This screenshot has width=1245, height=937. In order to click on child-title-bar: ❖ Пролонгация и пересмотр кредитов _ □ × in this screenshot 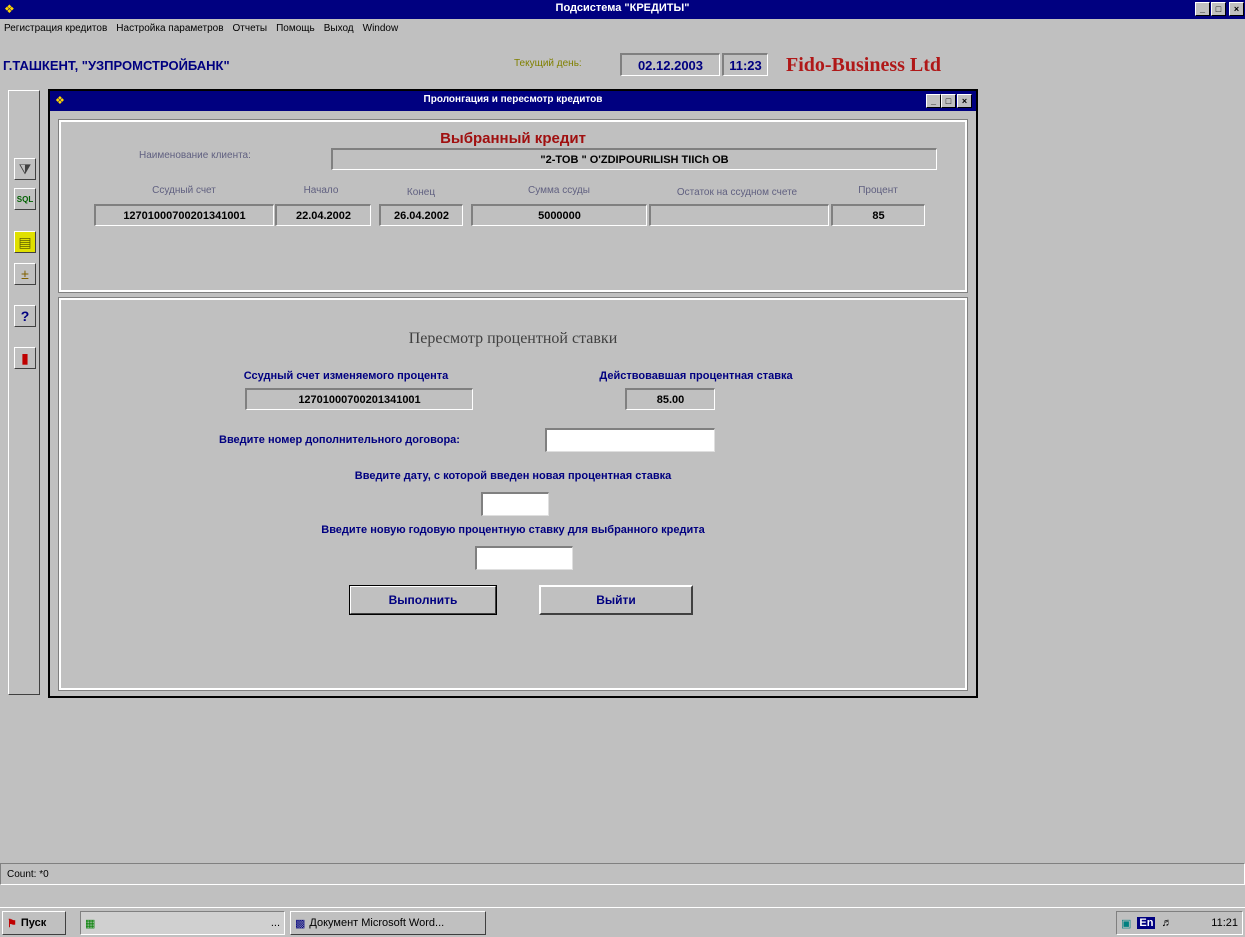, I will do `click(513, 101)`.